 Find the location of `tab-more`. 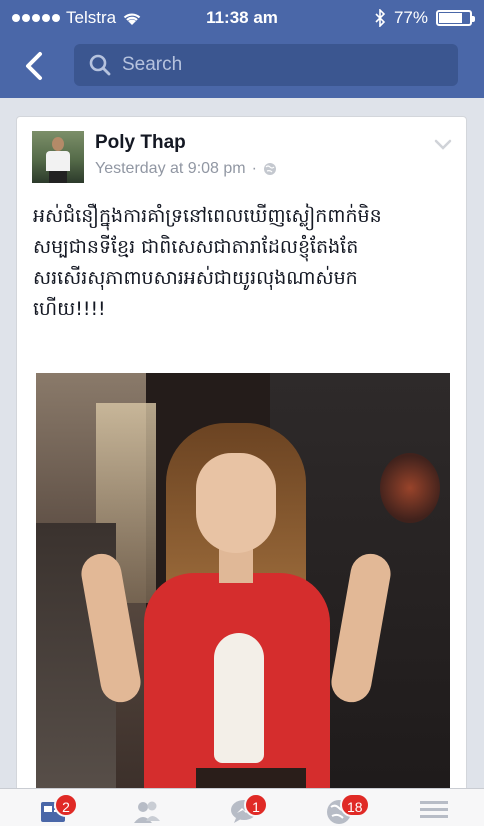

tab-more is located at coordinates (432, 809).